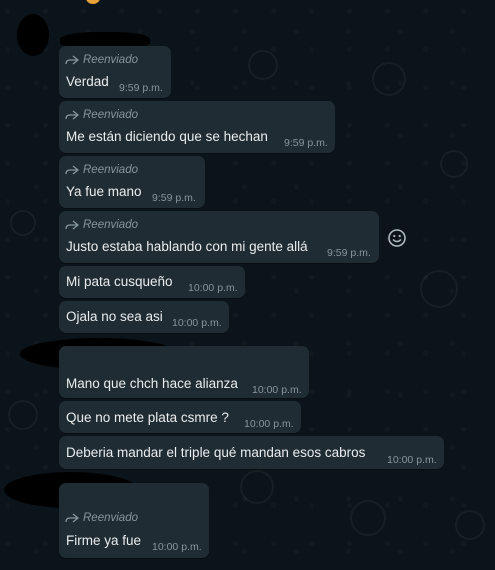  What do you see at coordinates (115, 72) in the screenshot?
I see `message-bubble: Reenviado Verdad 9:59 p.m.` at bounding box center [115, 72].